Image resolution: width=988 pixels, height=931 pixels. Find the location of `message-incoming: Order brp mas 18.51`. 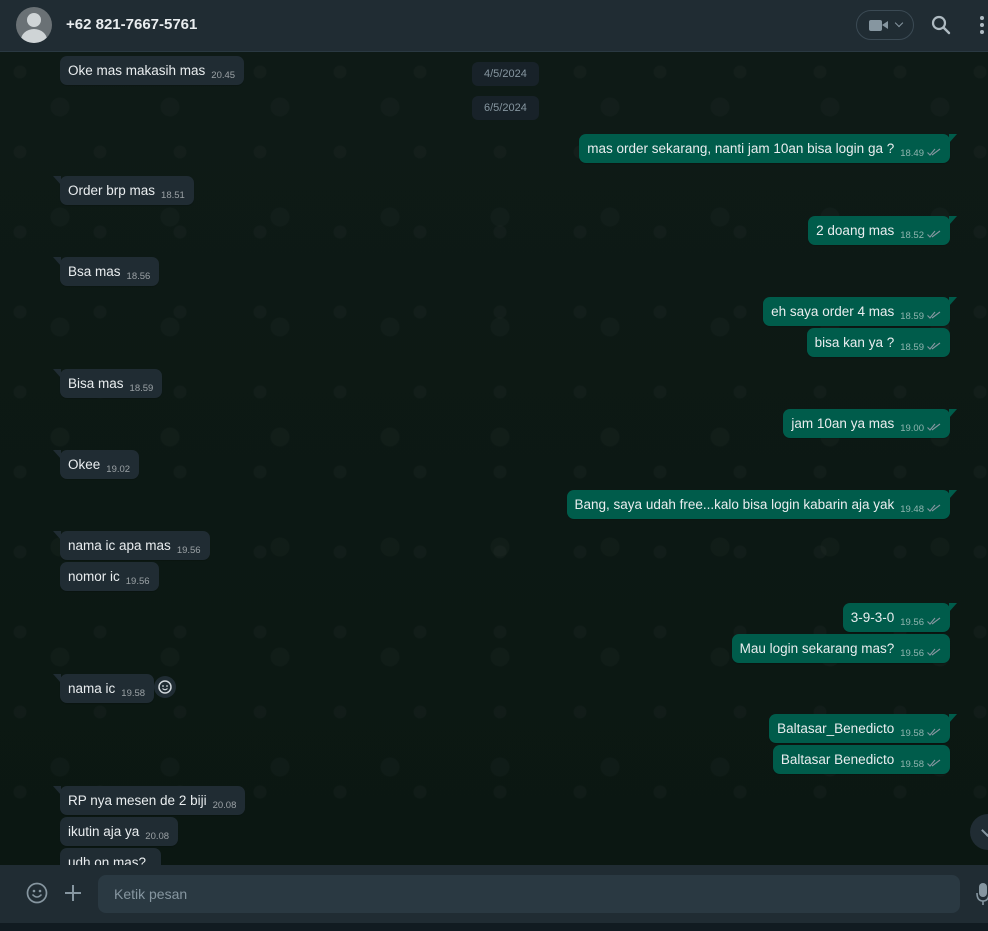

message-incoming: Order brp mas 18.51 is located at coordinates (123, 190).